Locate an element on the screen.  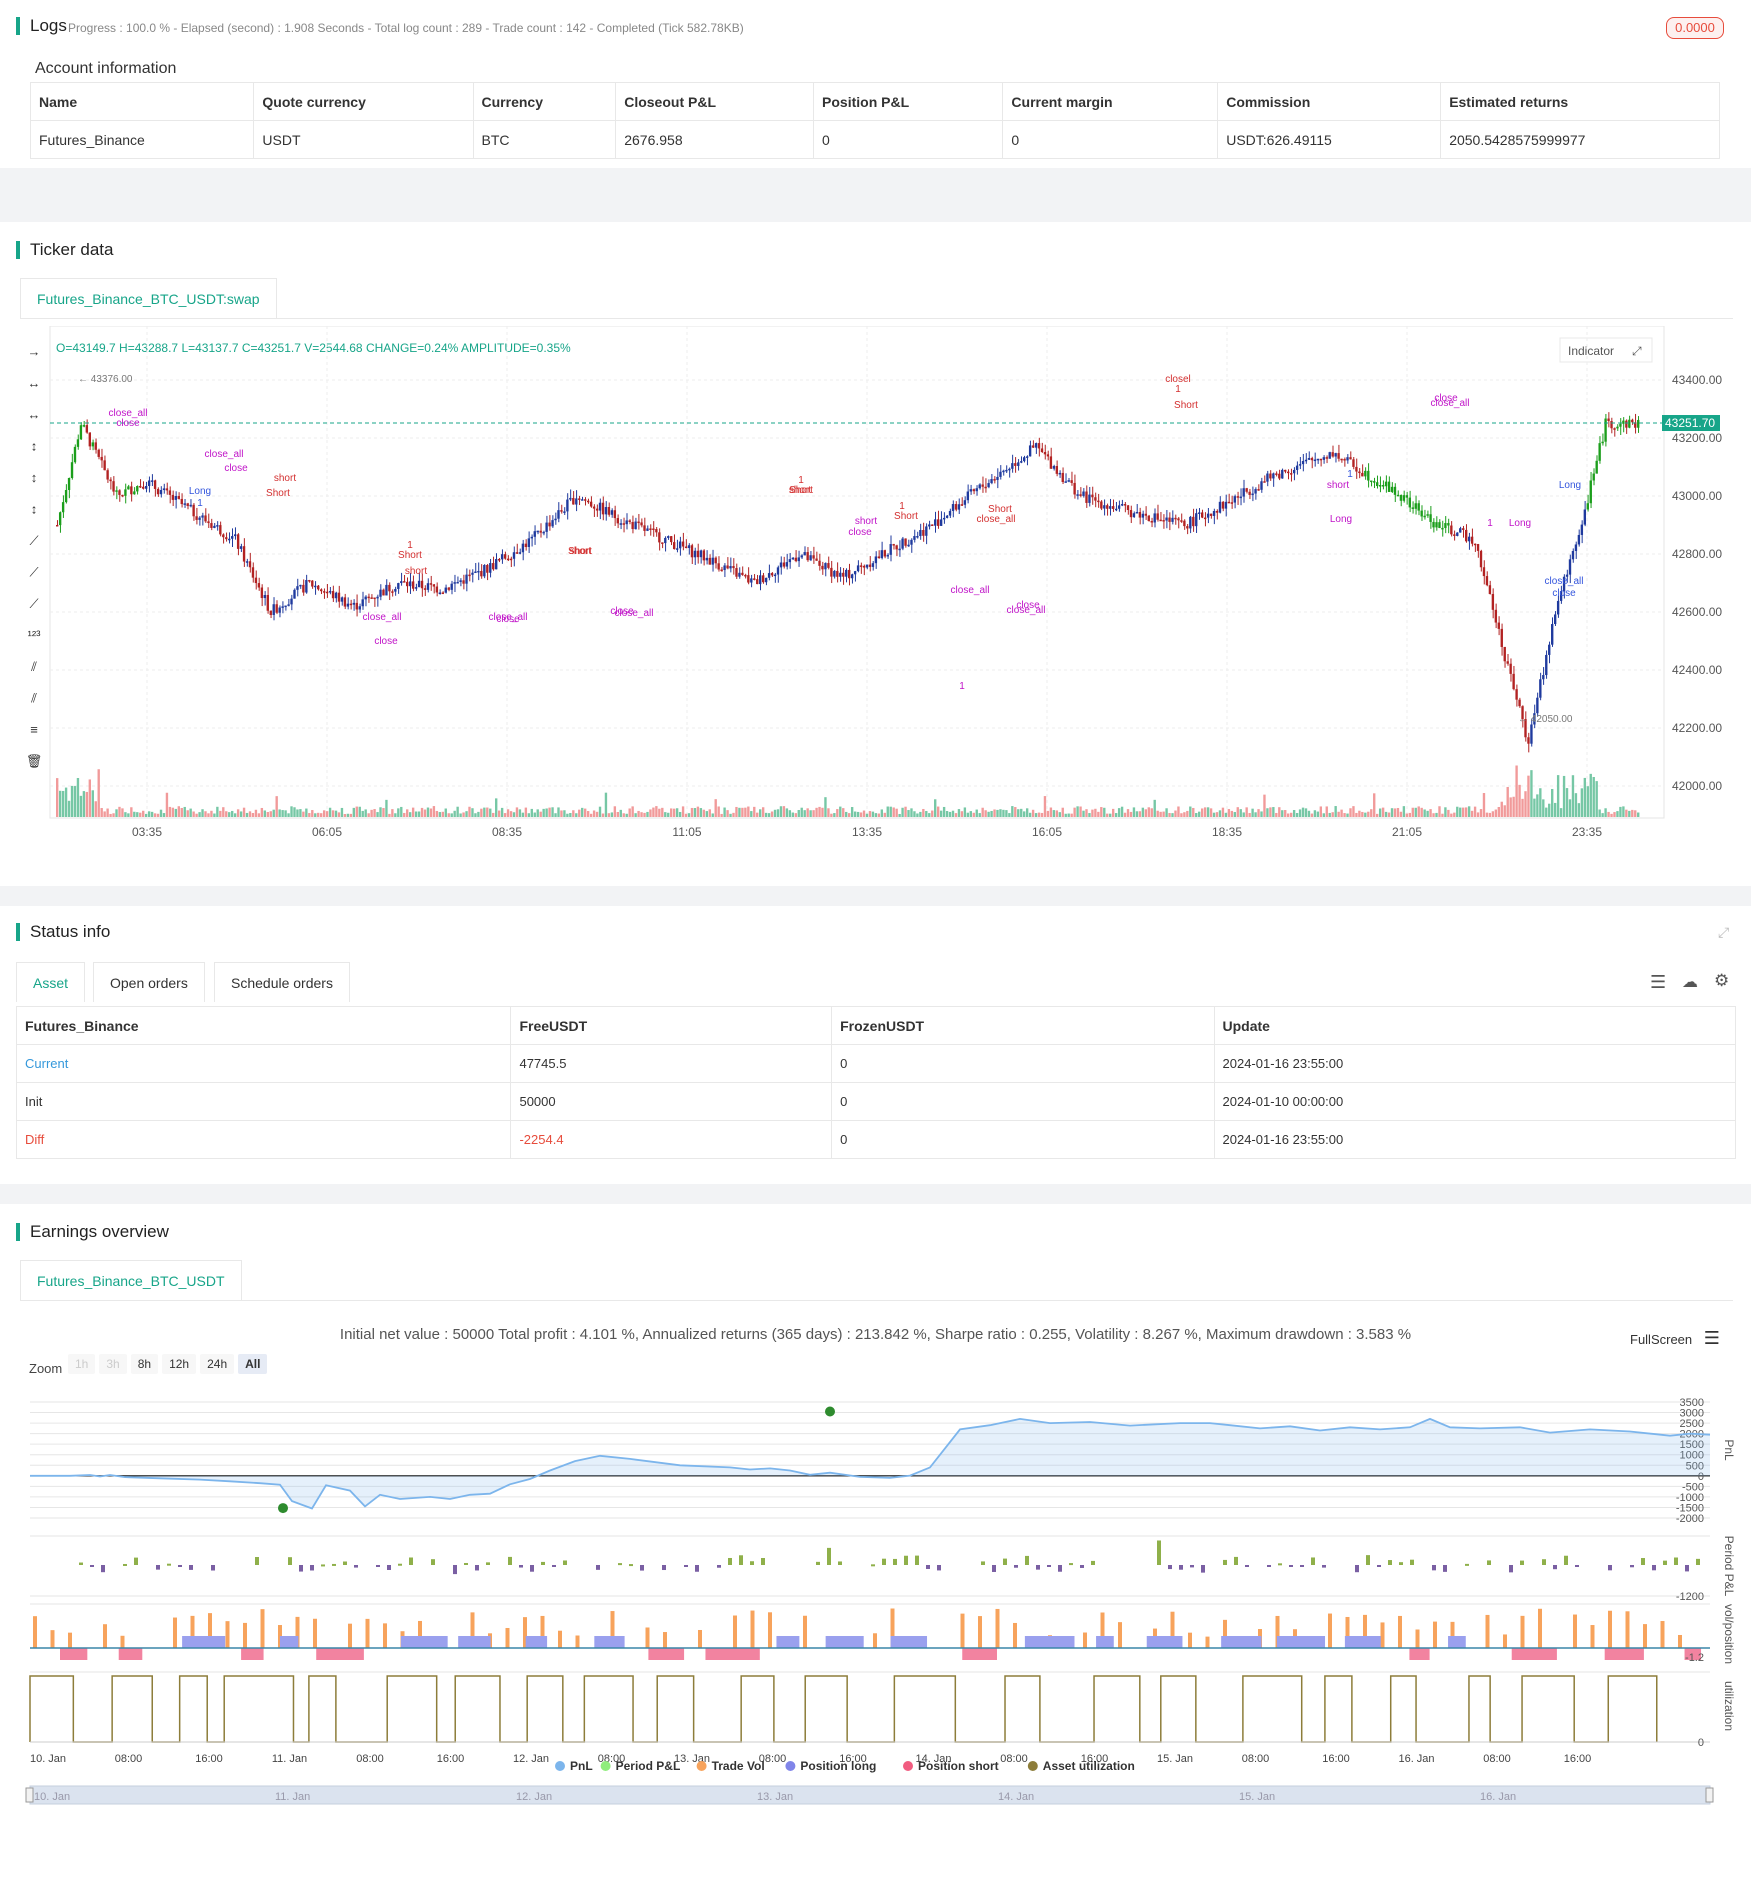
tab-open-orders: Open orders is located at coordinates (149, 982).